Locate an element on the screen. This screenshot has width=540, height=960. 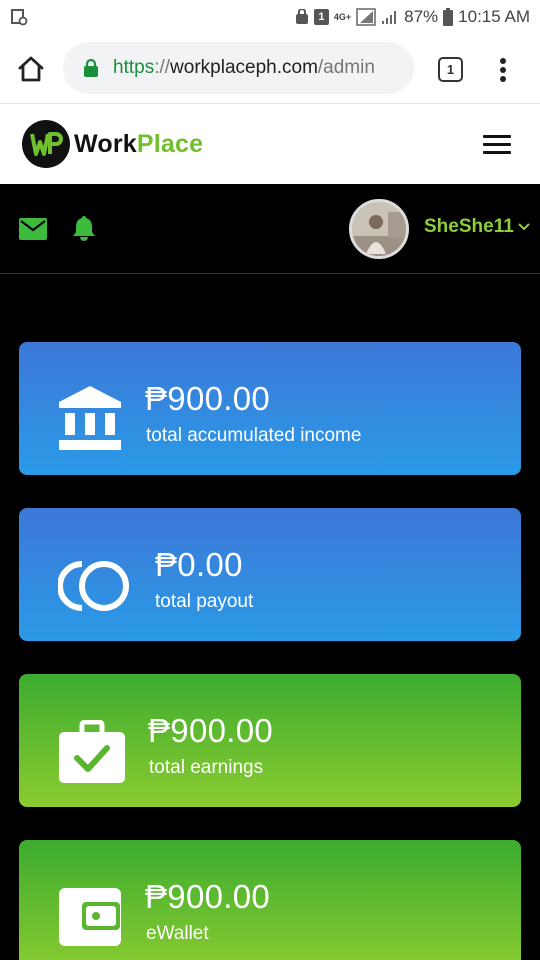
logo-text: WorkPlace is located at coordinates (139, 143).